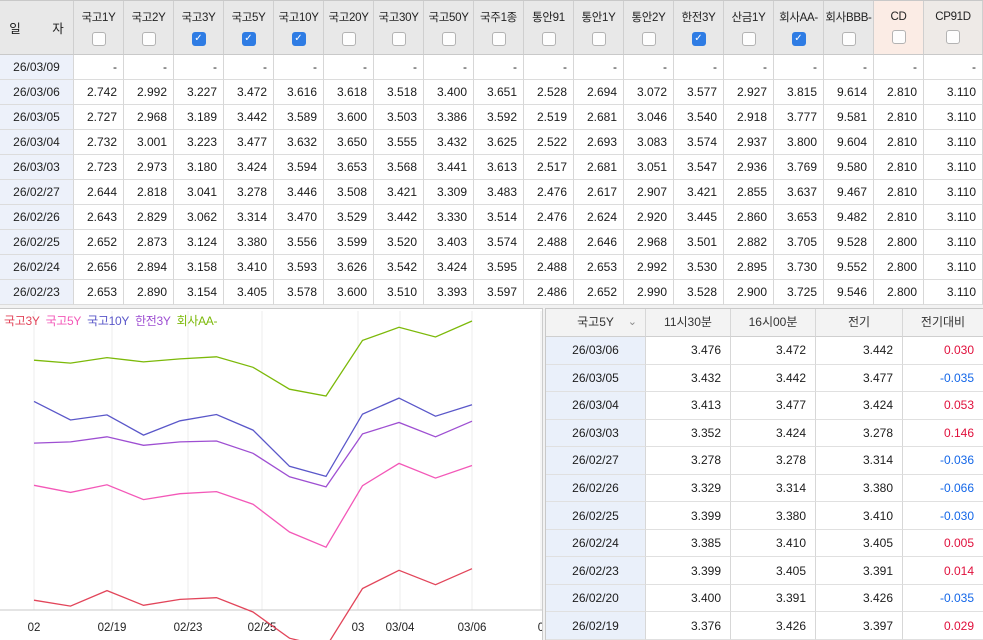 The image size is (983, 640). Describe the element at coordinates (349, 292) in the screenshot. I see `rate-cell: 3.600` at that location.